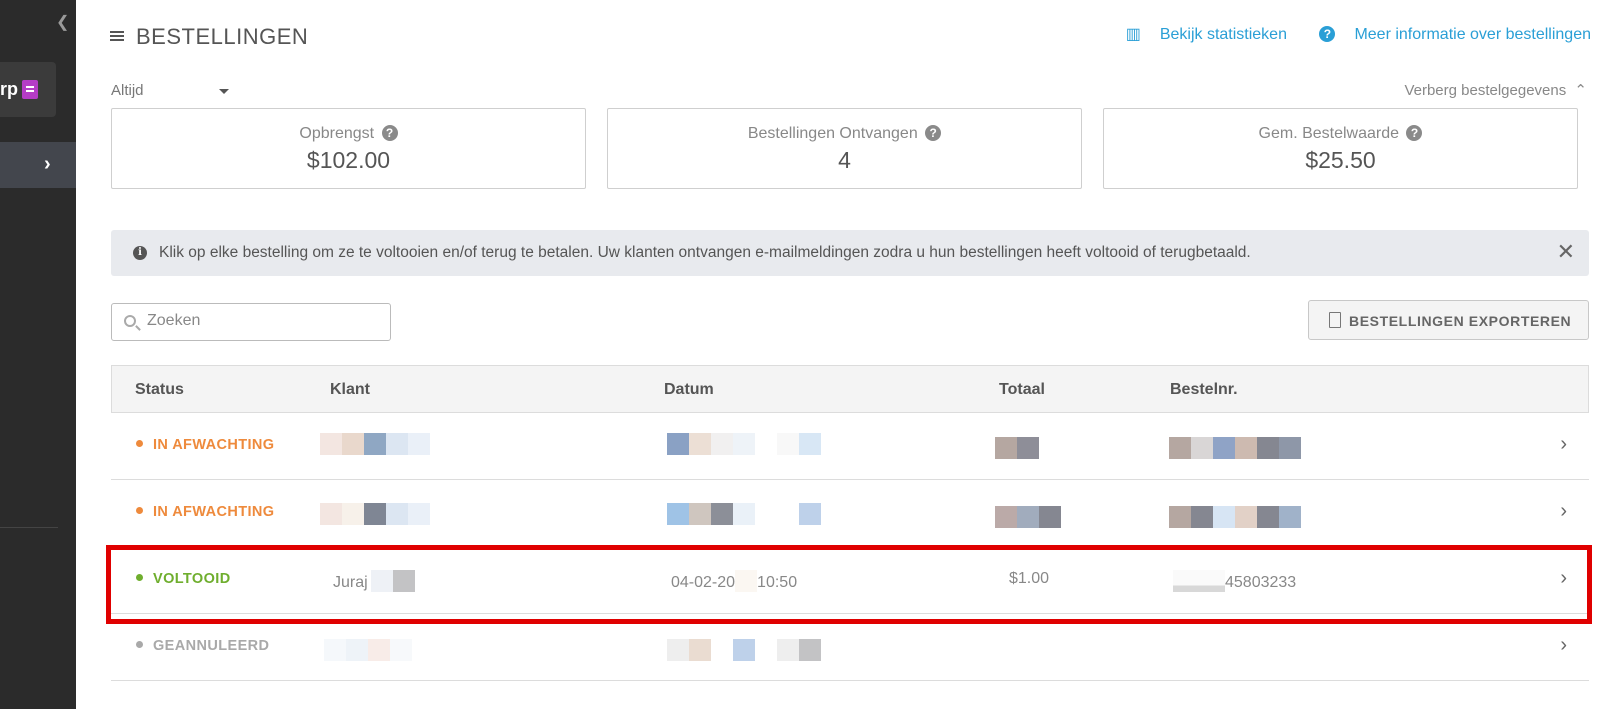 The height and width of the screenshot is (709, 1623). I want to click on chevron-up-icon: ⌃, so click(1580, 90).